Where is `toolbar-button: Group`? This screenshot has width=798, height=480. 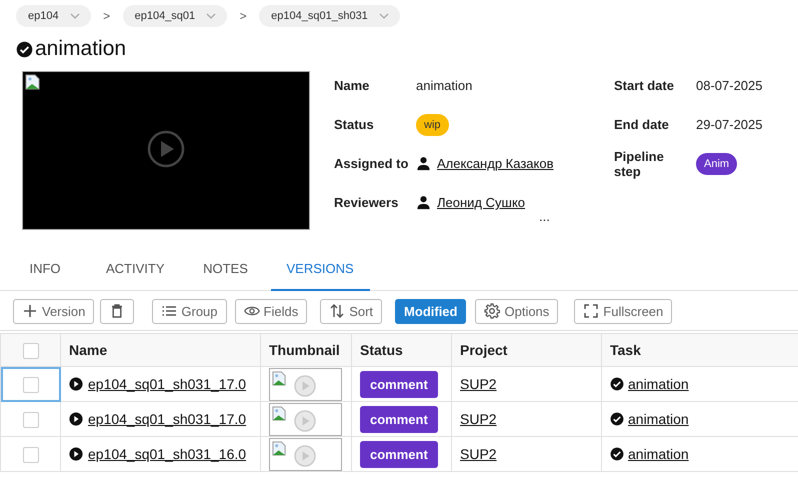
toolbar-button: Group is located at coordinates (189, 311).